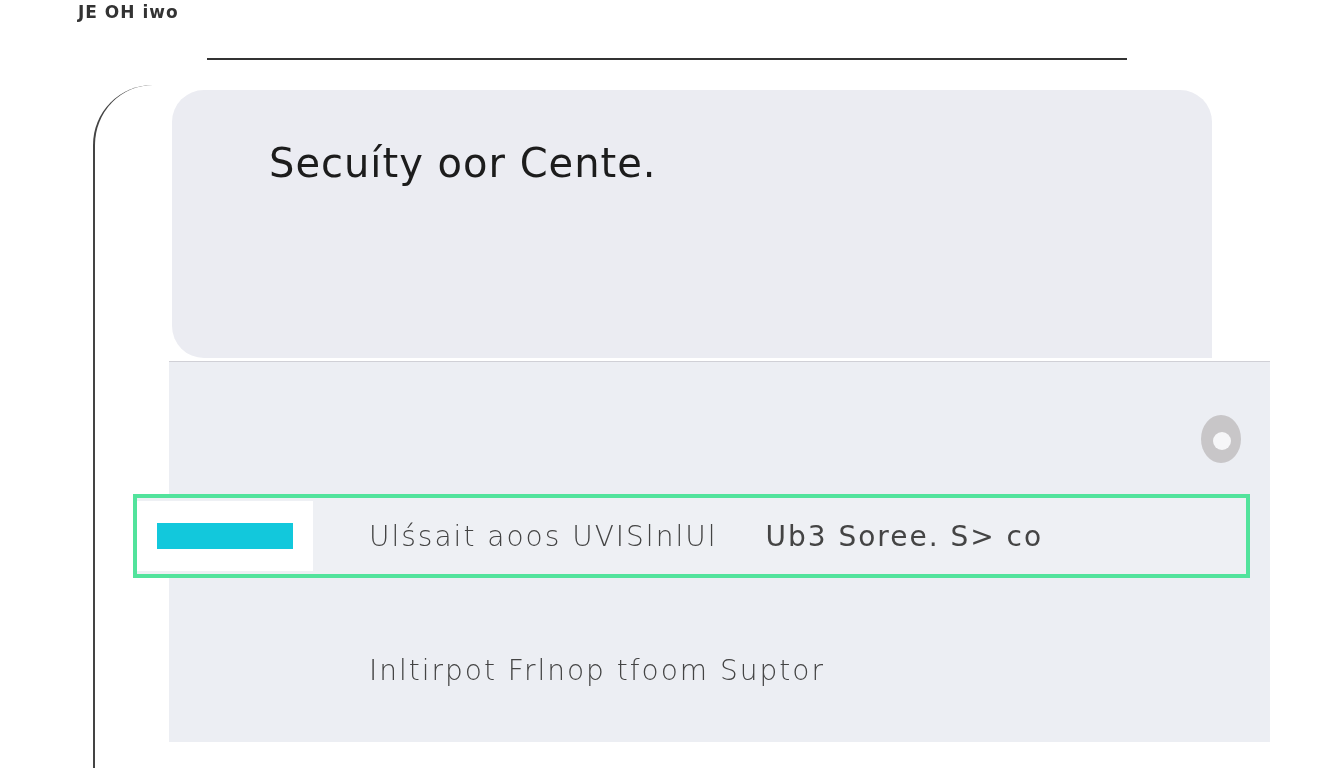  Describe the element at coordinates (597, 670) in the screenshot. I see `row-label: Inltirpot Frlnop tfoom Suptor` at that location.